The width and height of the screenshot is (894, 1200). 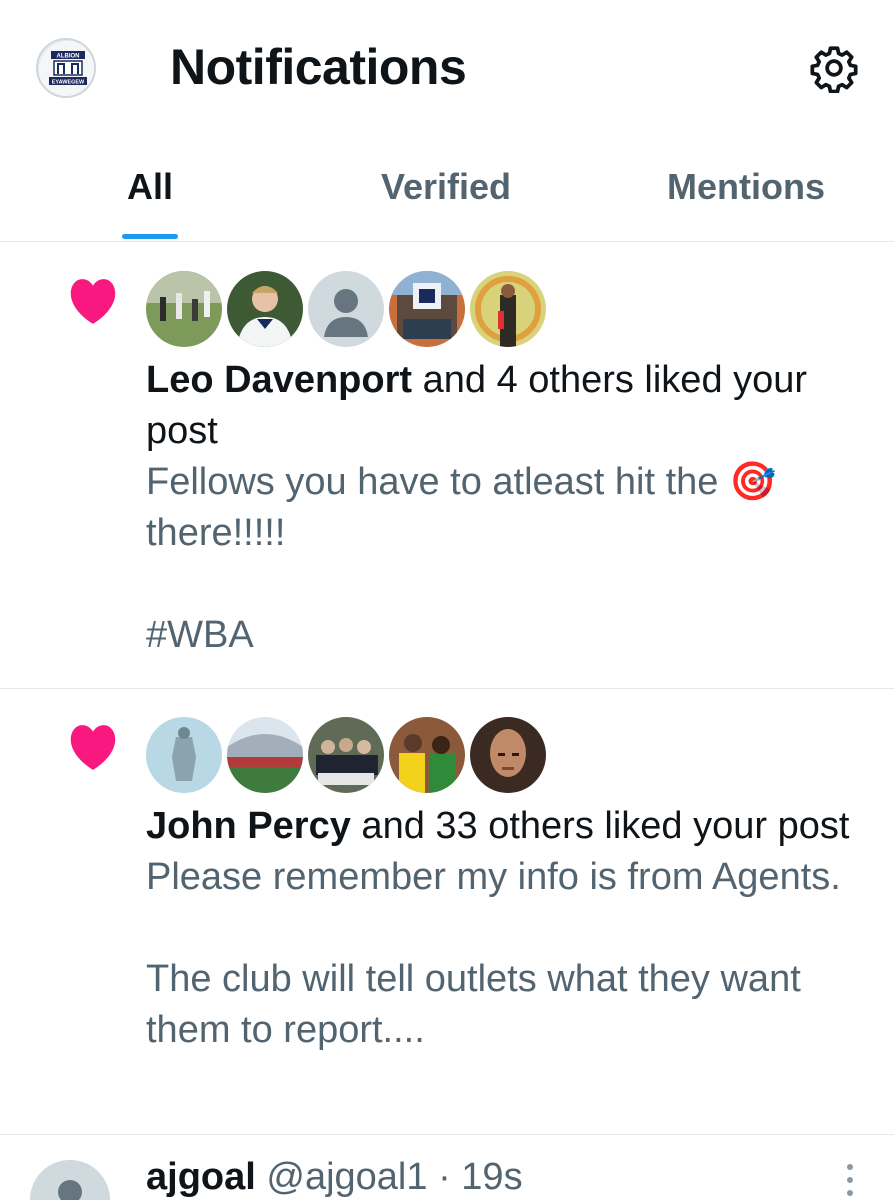 I want to click on active-tab-indicator, so click(x=150, y=236).